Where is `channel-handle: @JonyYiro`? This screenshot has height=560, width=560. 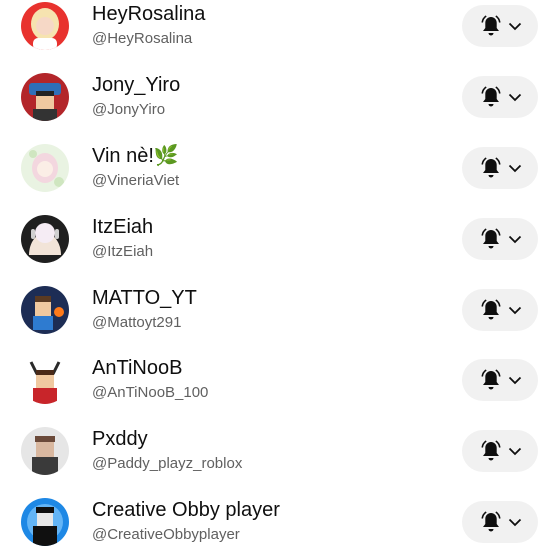
channel-handle: @JonyYiro is located at coordinates (129, 109).